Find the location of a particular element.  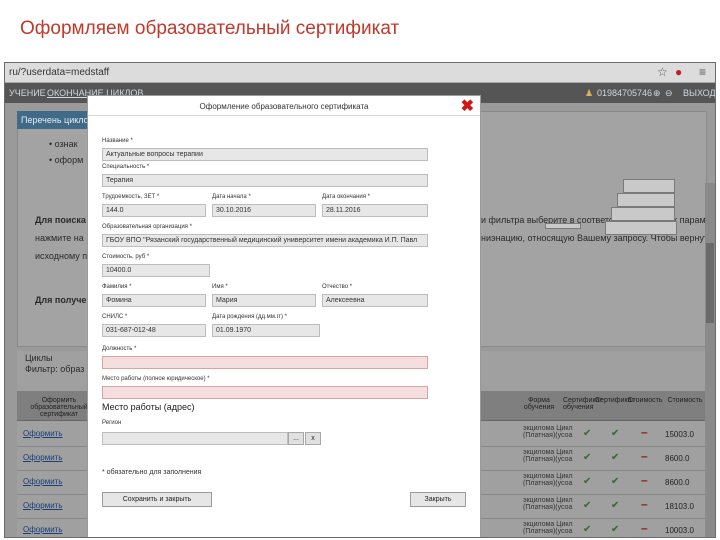

workplace-field is located at coordinates (265, 392).